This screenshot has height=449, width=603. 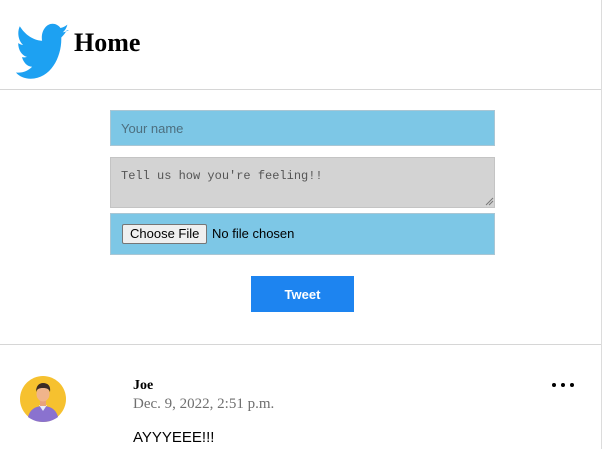 I want to click on more-options-icon, so click(x=563, y=385).